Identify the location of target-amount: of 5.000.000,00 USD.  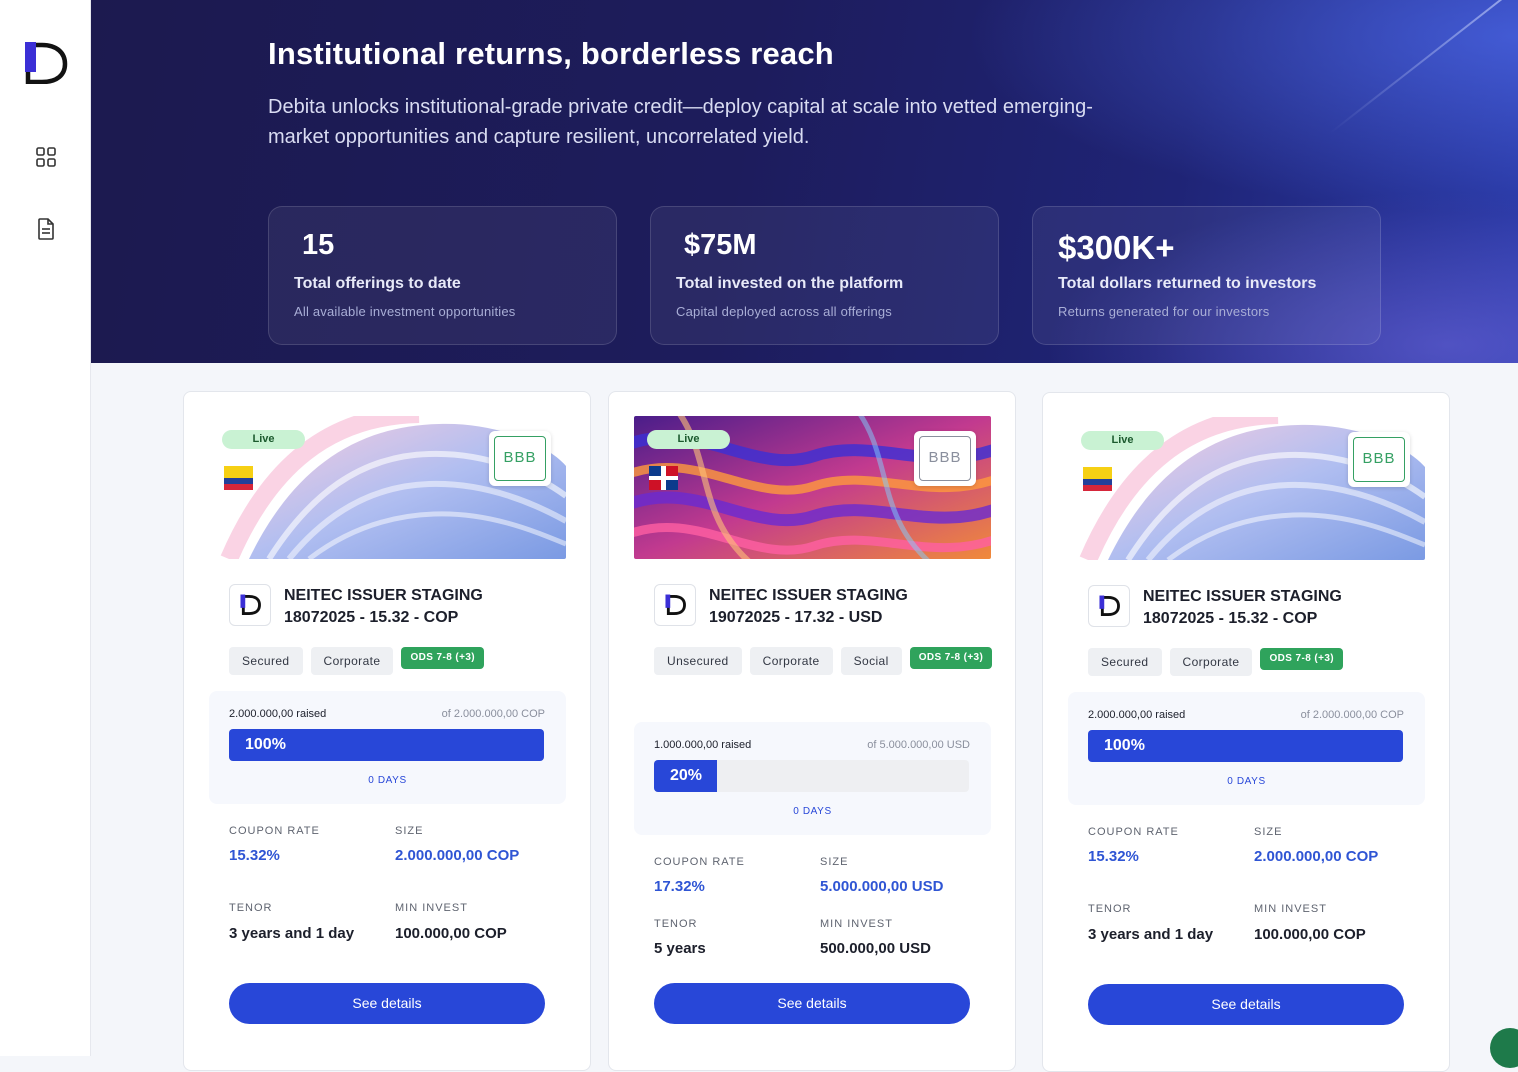
(918, 745).